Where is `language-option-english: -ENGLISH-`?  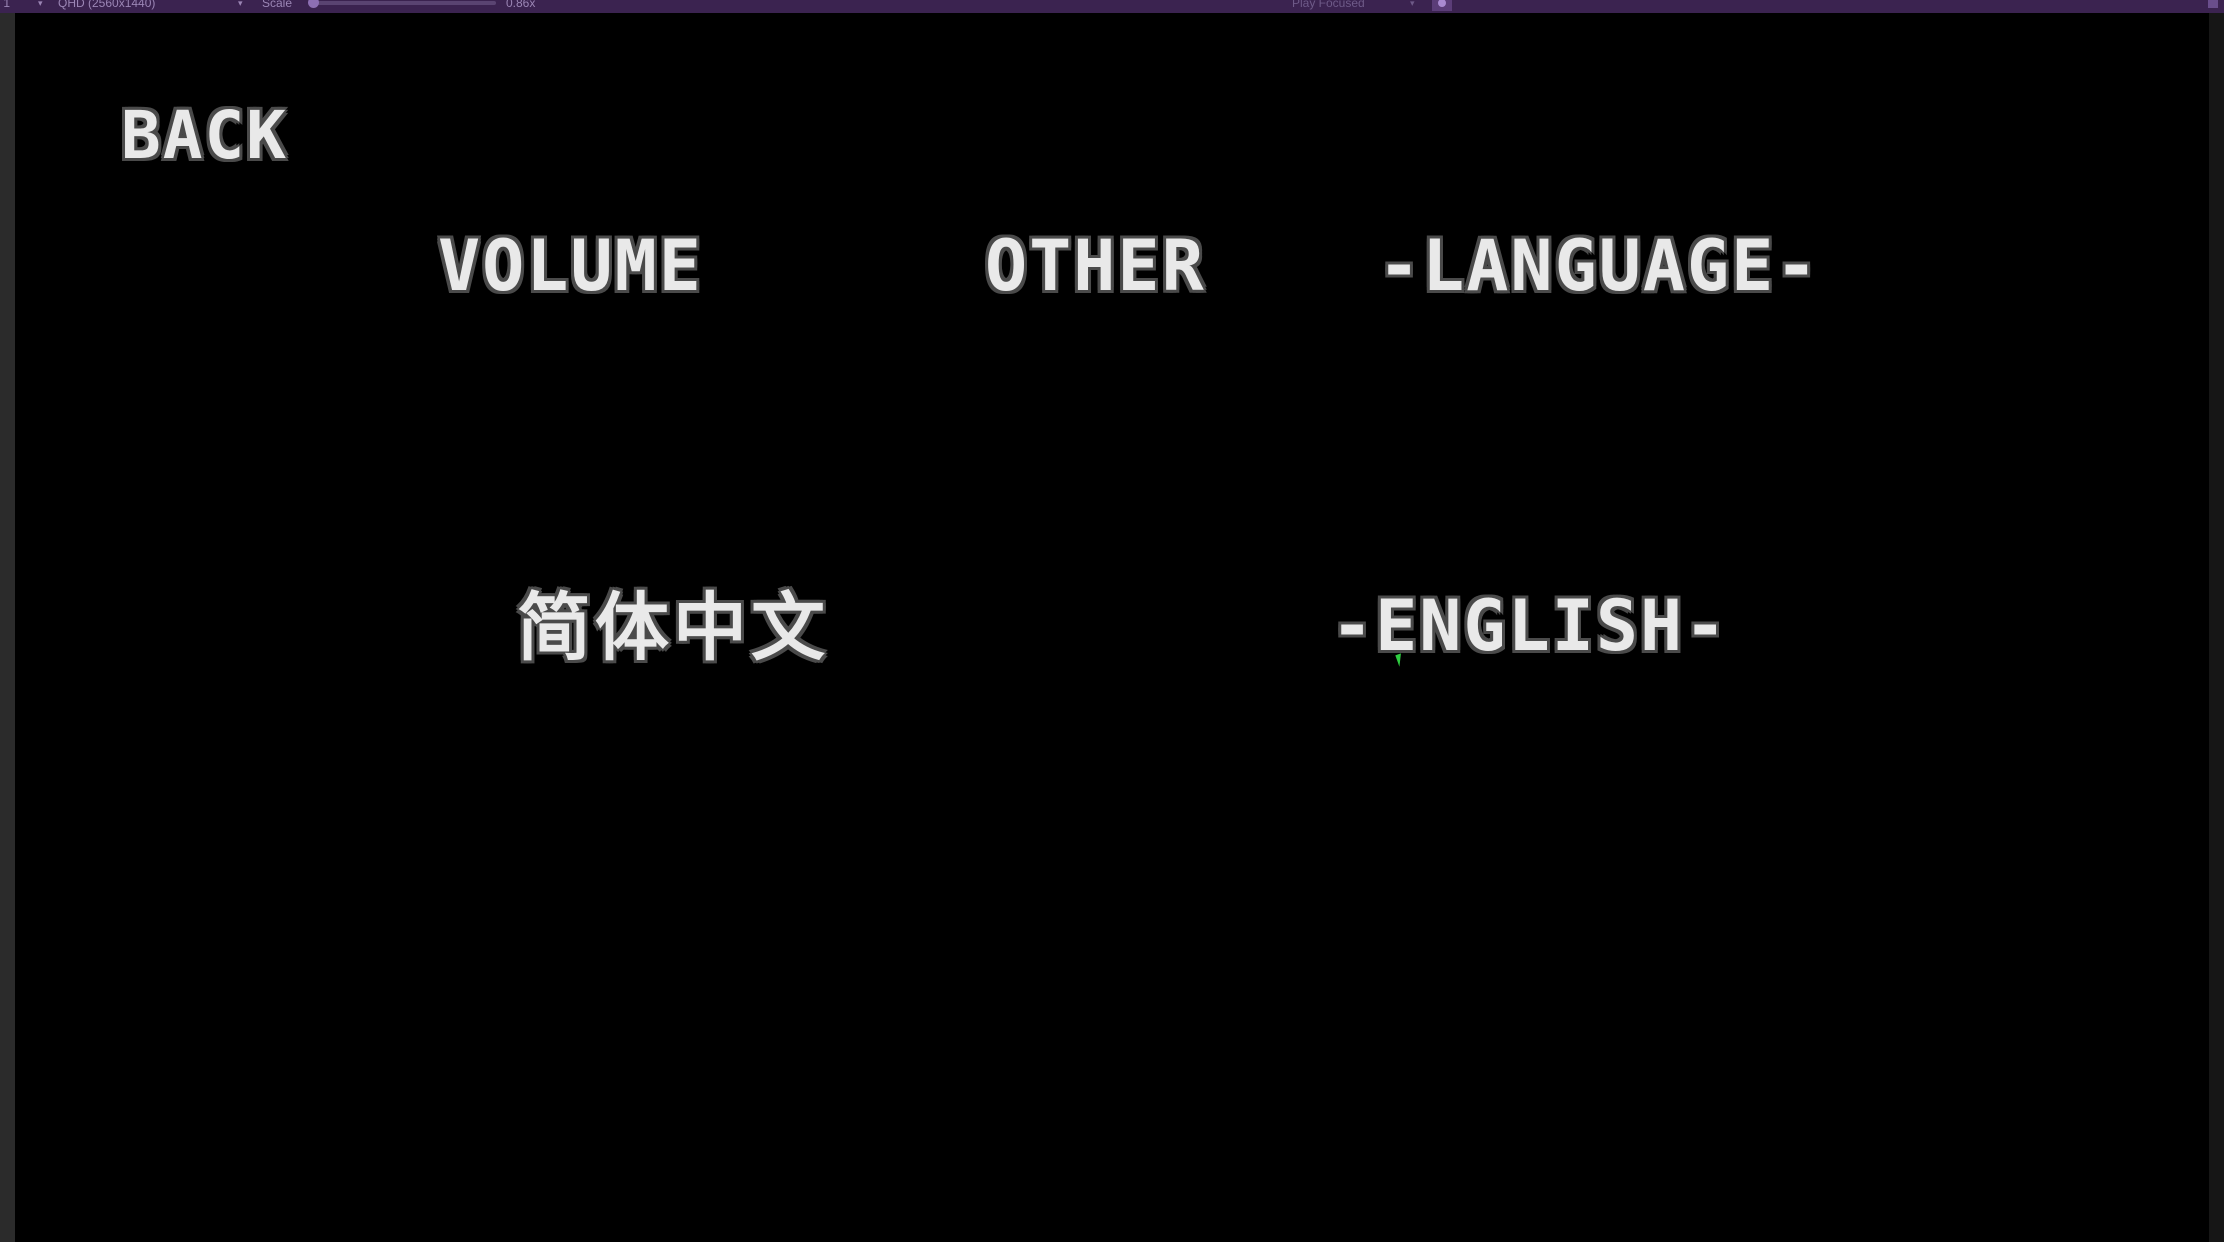
language-option-english: -ENGLISH- is located at coordinates (1529, 626).